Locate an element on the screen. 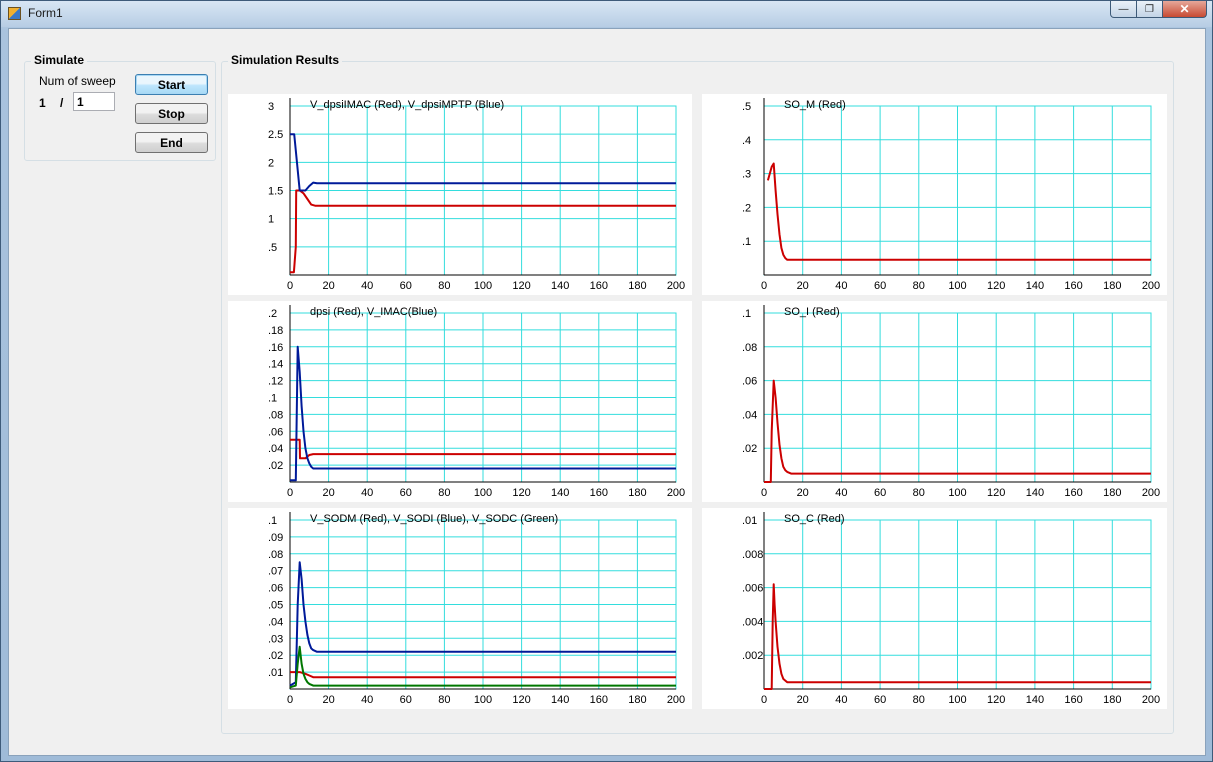 The height and width of the screenshot is (762, 1213). title-bar: Form1 — ❐ ✕ is located at coordinates (606, 14).